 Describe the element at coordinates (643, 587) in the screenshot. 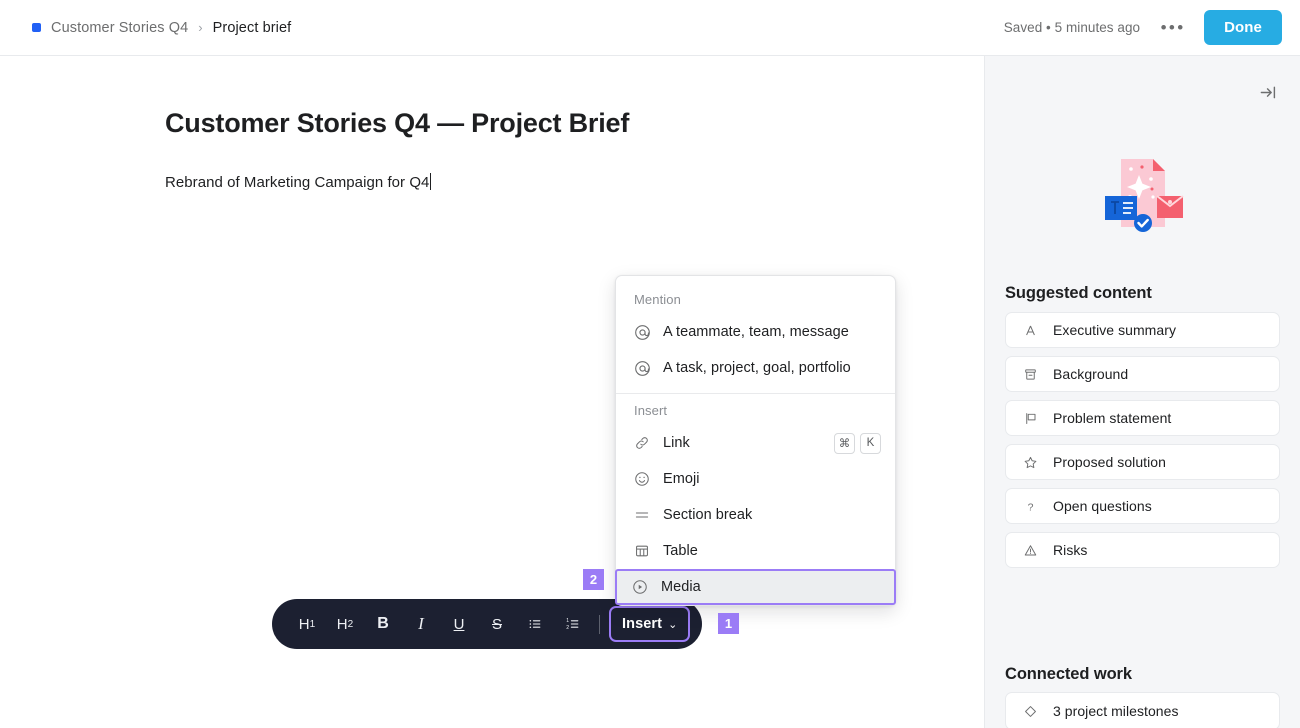

I see `media-play-icon` at that location.